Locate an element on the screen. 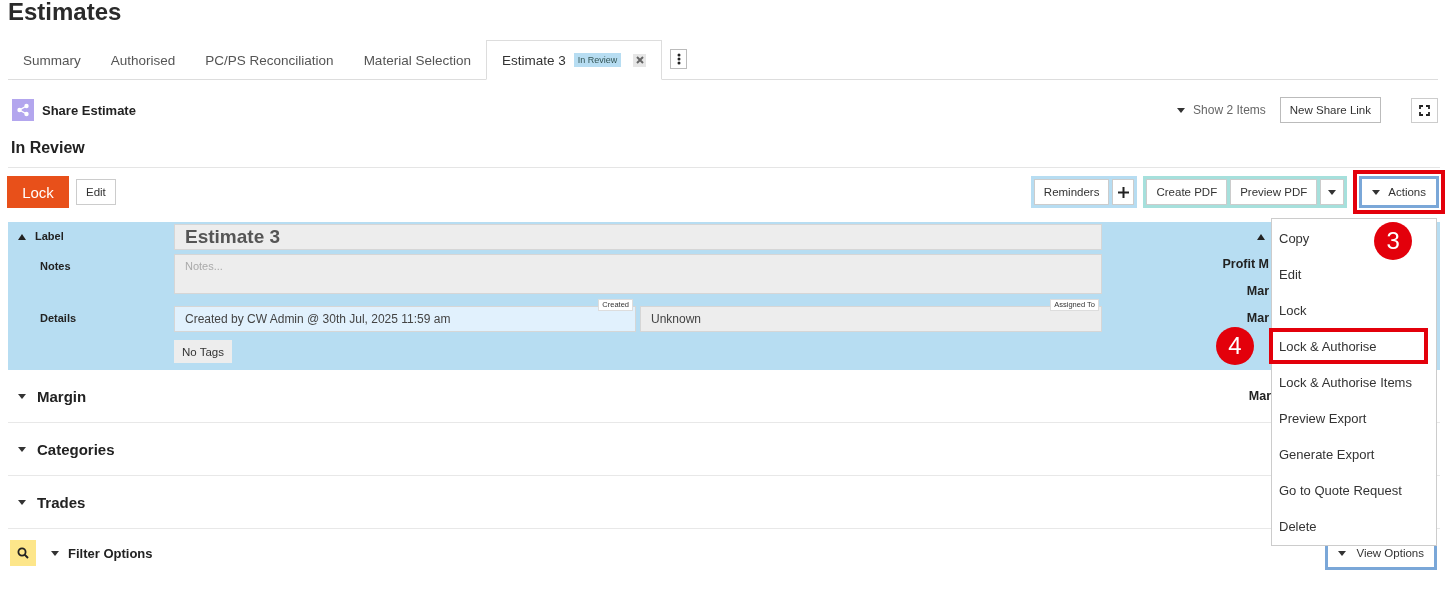 The width and height of the screenshot is (1448, 594). menu-item: Preview Export is located at coordinates (1323, 418).